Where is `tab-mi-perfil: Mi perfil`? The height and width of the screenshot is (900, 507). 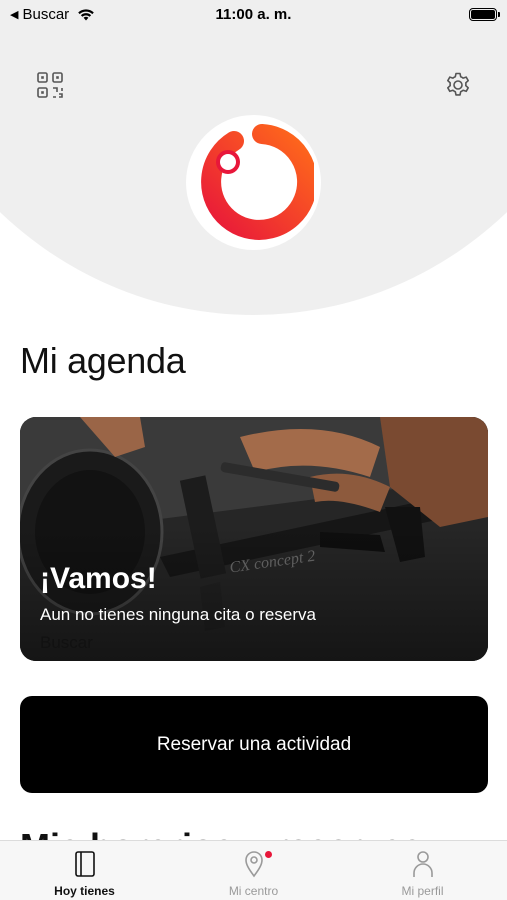
tab-mi-perfil: Mi perfil is located at coordinates (422, 870).